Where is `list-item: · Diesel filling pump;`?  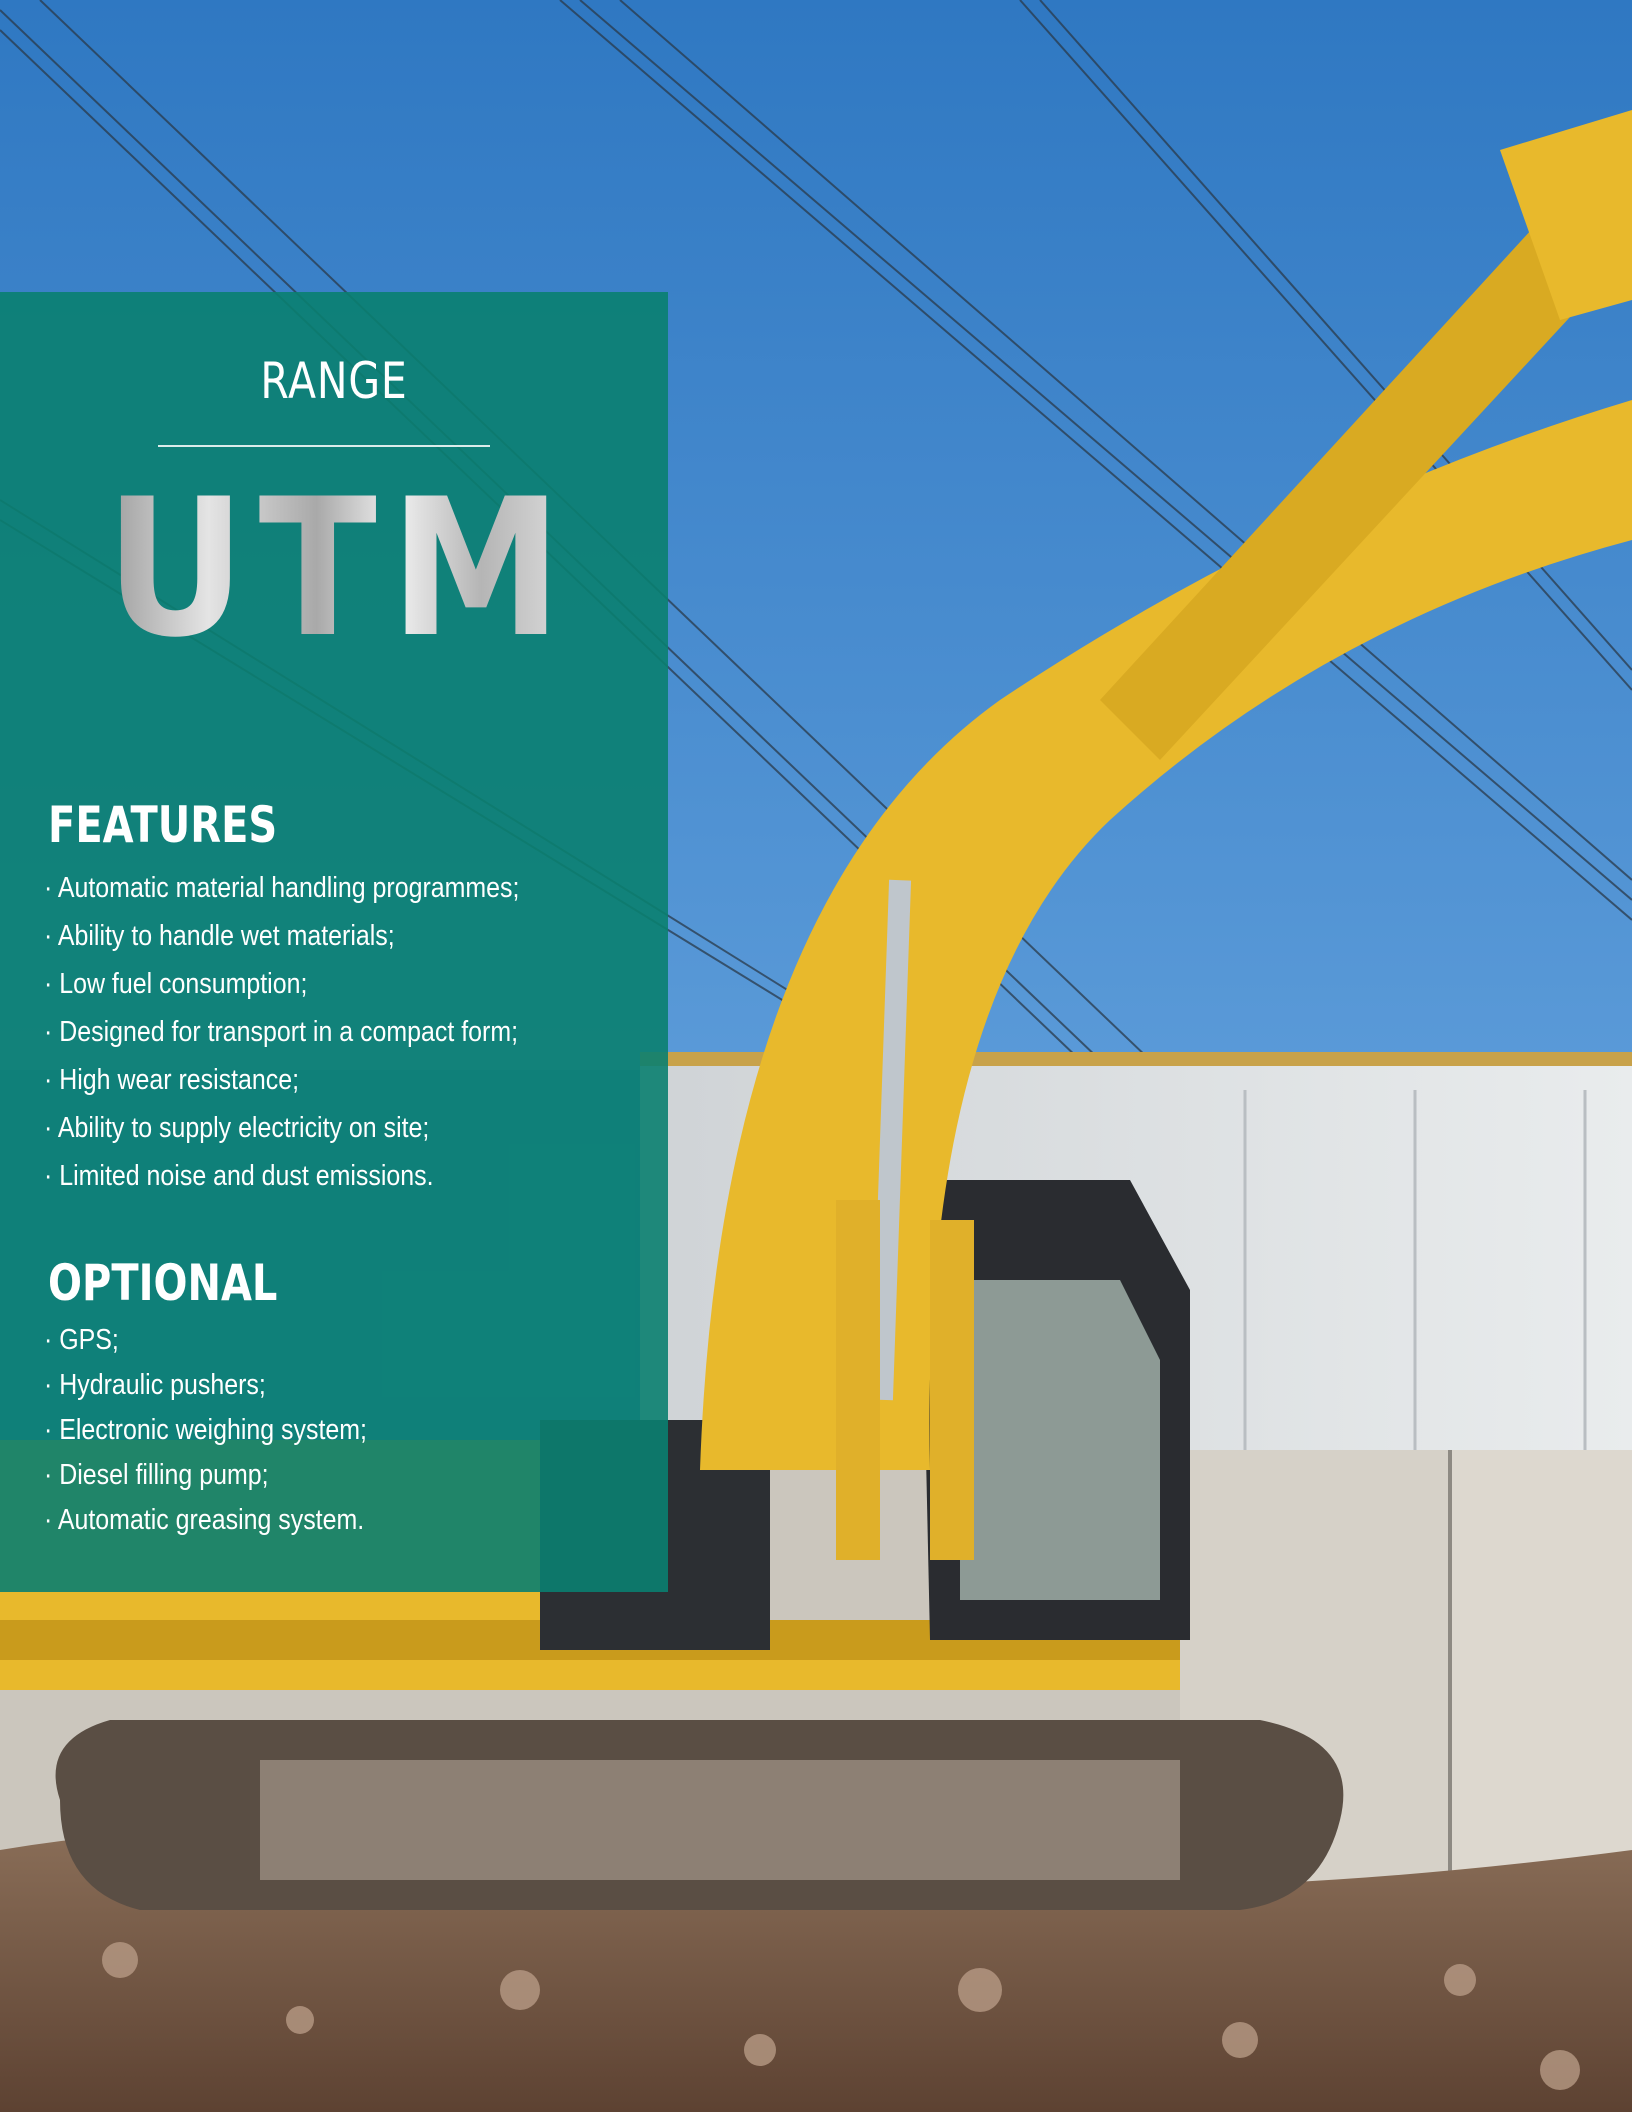
list-item: · Diesel filling pump; is located at coordinates (156, 1475).